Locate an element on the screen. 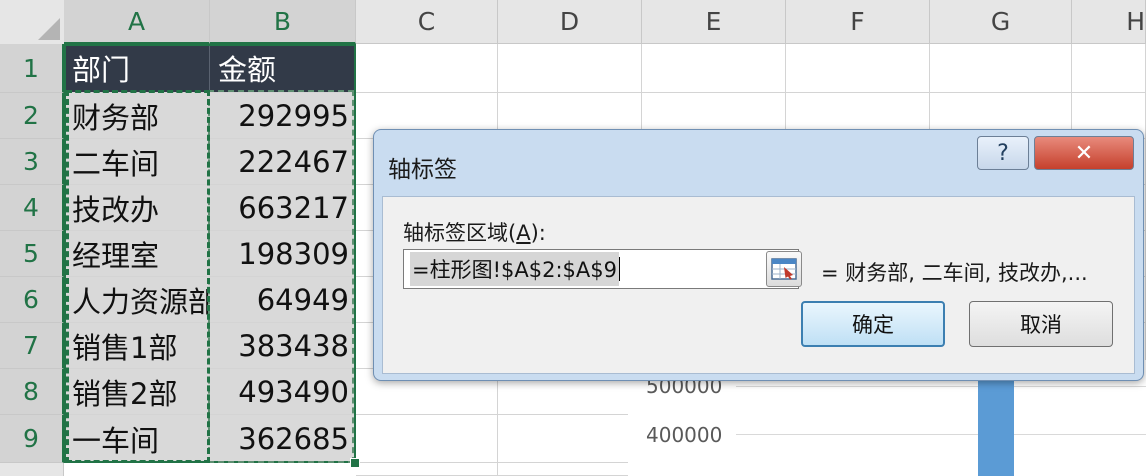  field-label-accesskey: A is located at coordinates (523, 233).